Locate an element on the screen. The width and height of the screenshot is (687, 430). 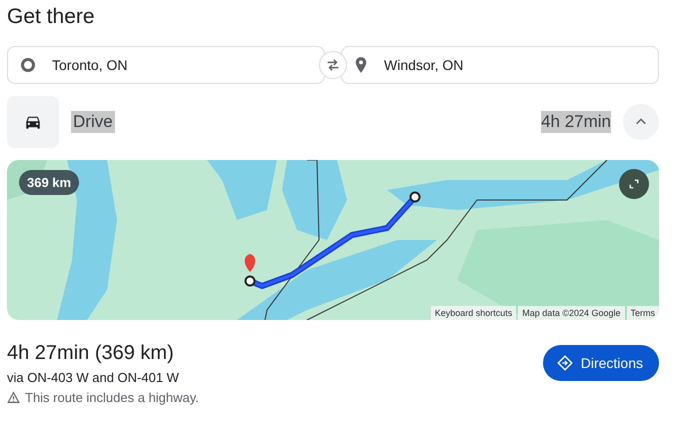
origin-field: Toronto, ON is located at coordinates (166, 65).